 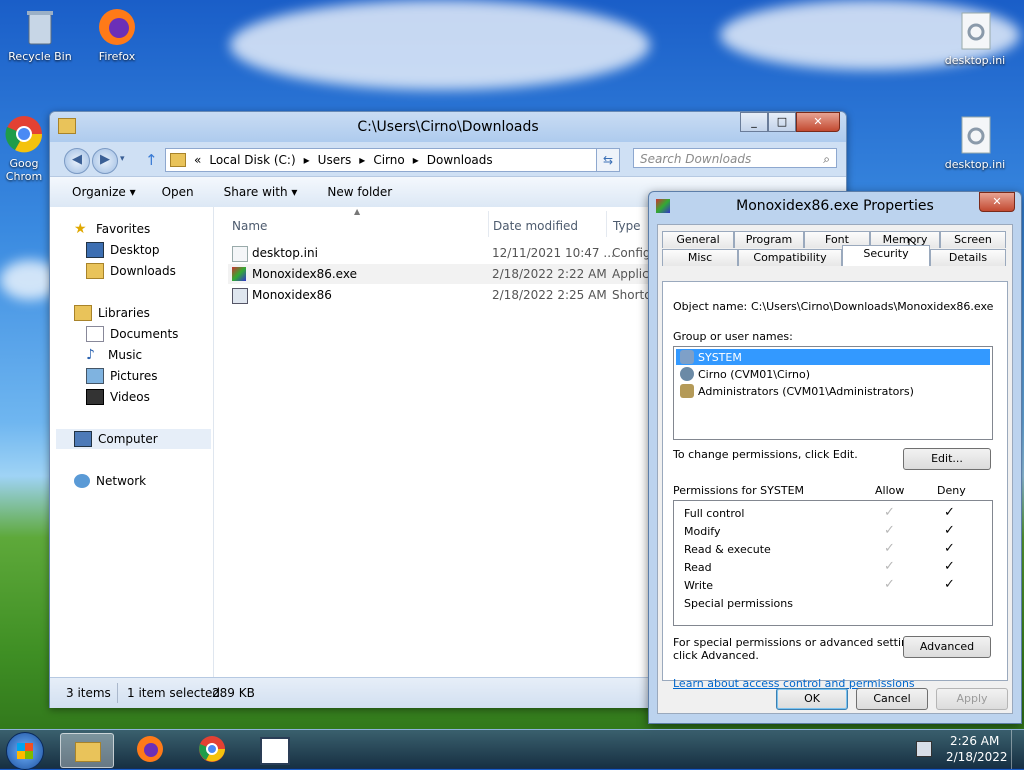 I want to click on apply-button: Apply, so click(x=972, y=699).